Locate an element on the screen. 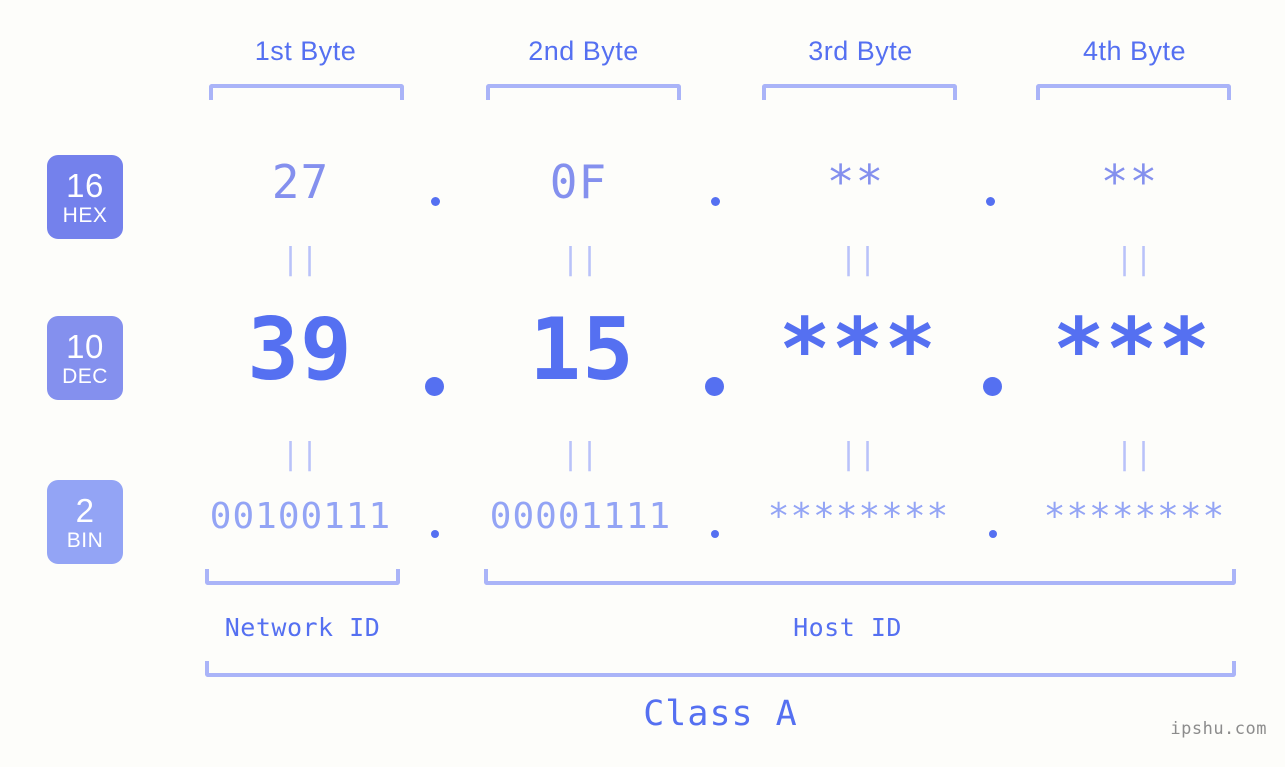 The height and width of the screenshot is (767, 1285). equals-connector-hex-dec-1: || is located at coordinates (300, 259).